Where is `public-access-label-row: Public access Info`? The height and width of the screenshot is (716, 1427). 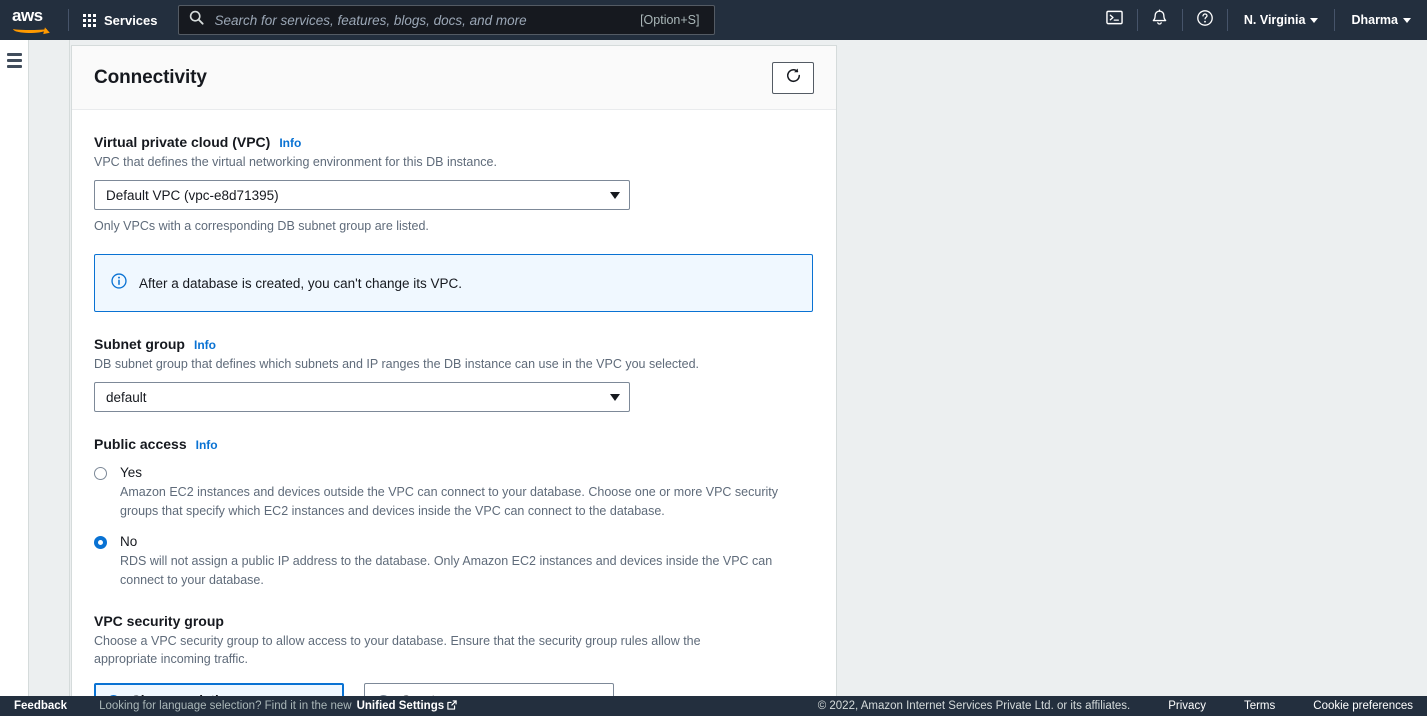
public-access-label-row: Public access Info is located at coordinates (454, 444).